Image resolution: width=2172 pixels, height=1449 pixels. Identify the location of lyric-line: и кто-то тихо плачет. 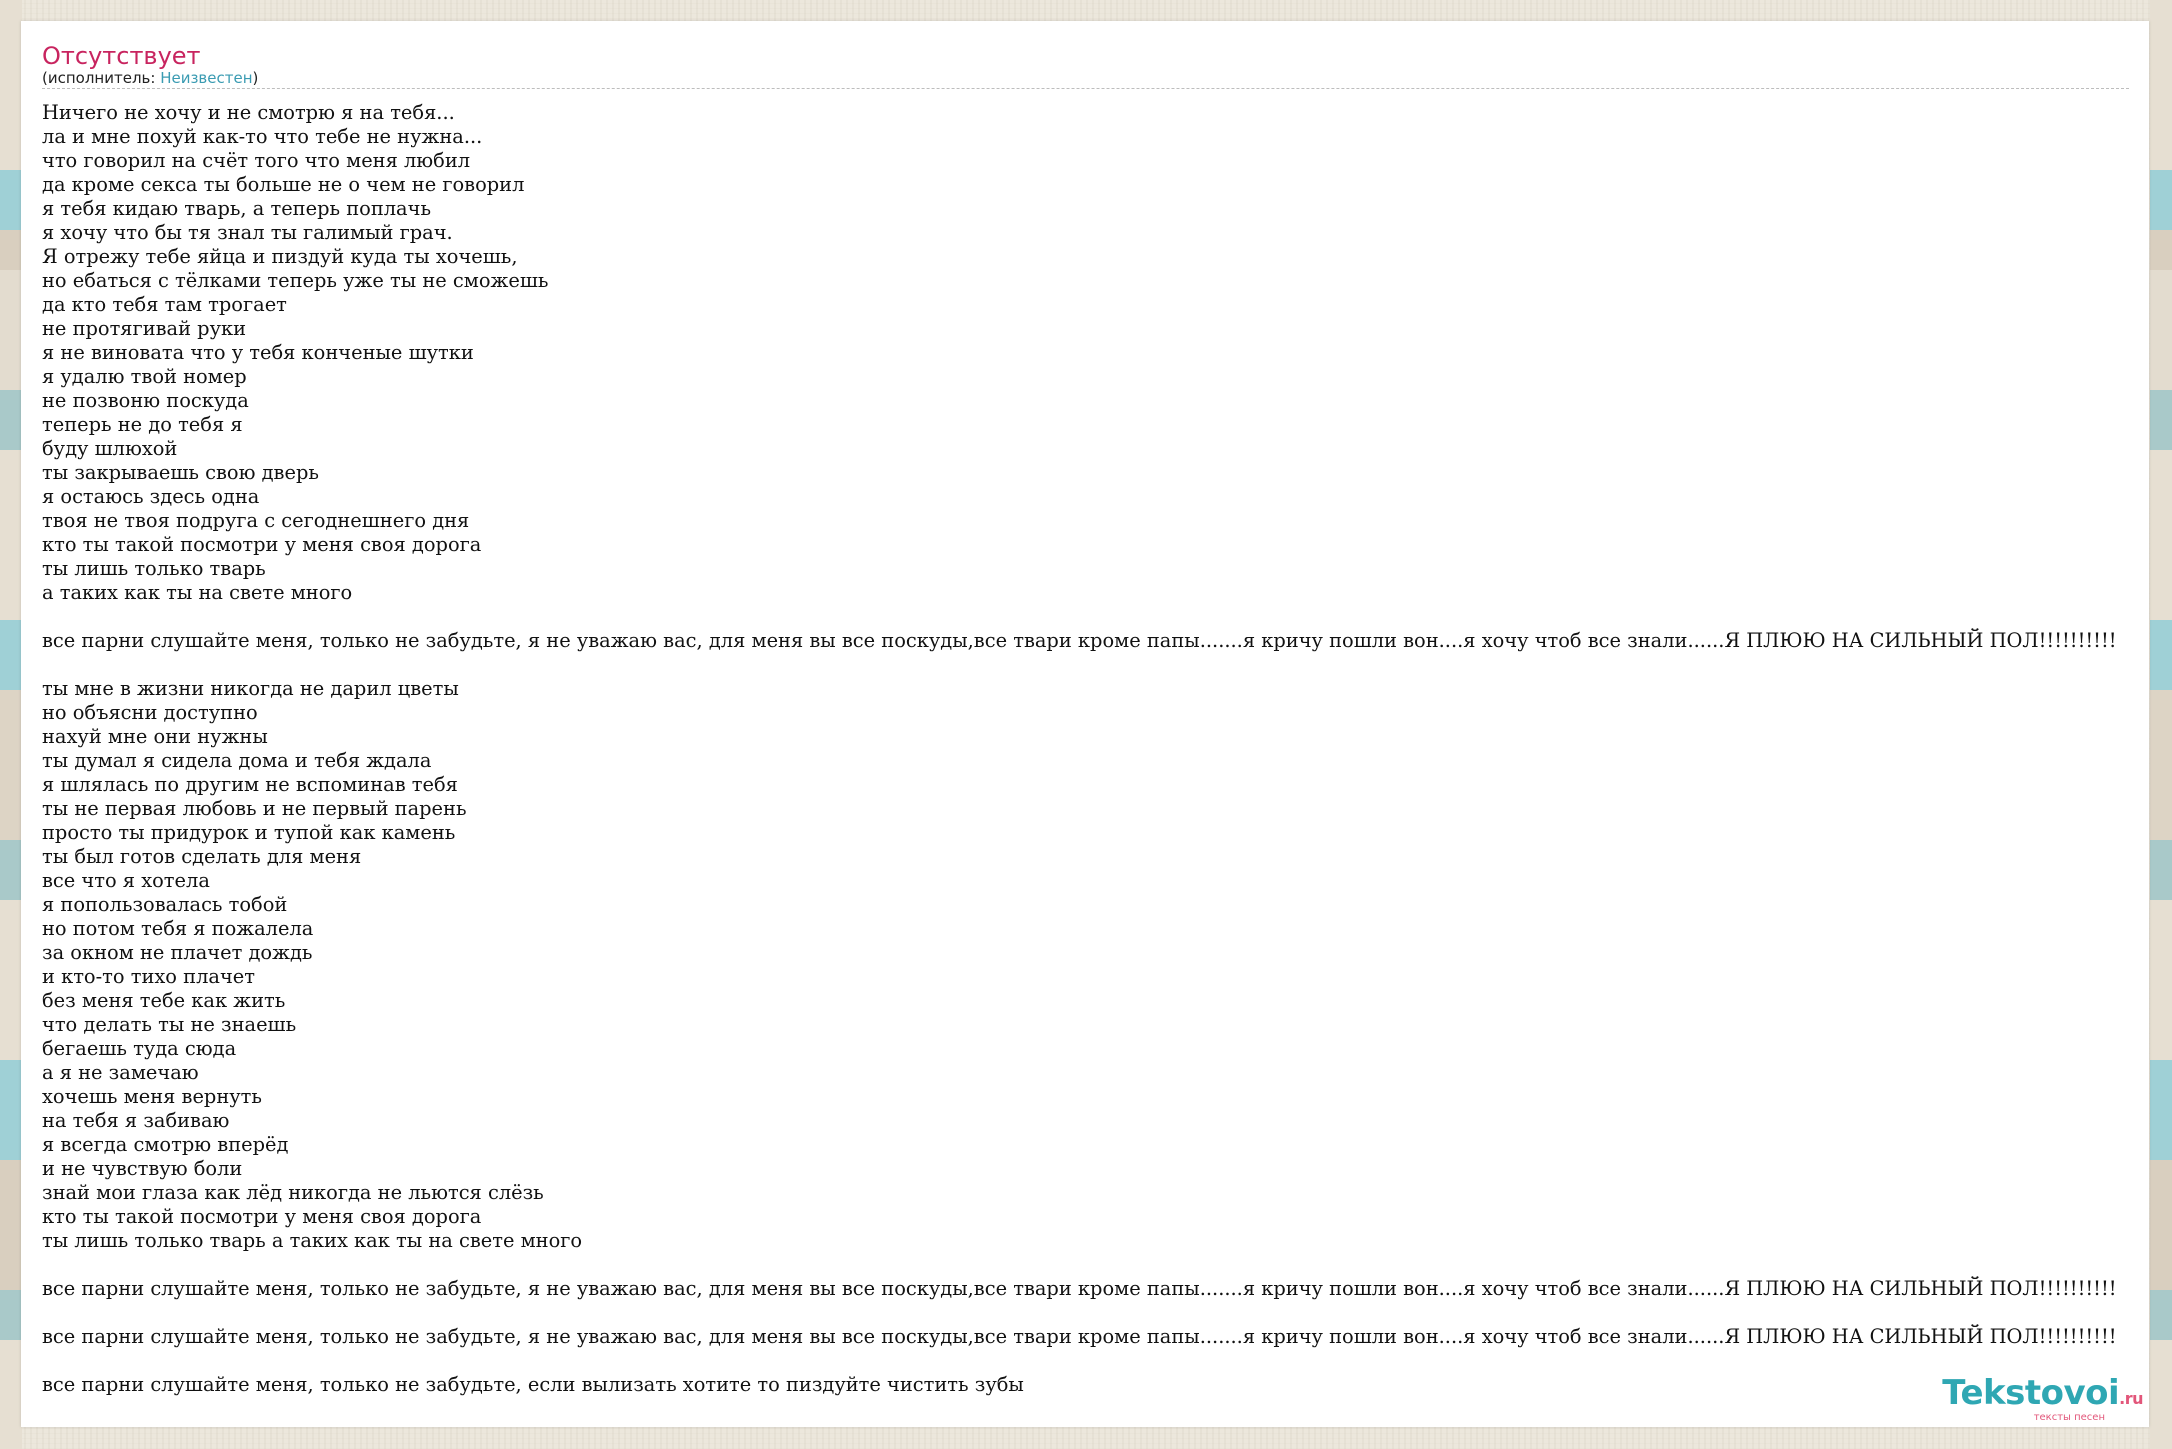
(148, 976).